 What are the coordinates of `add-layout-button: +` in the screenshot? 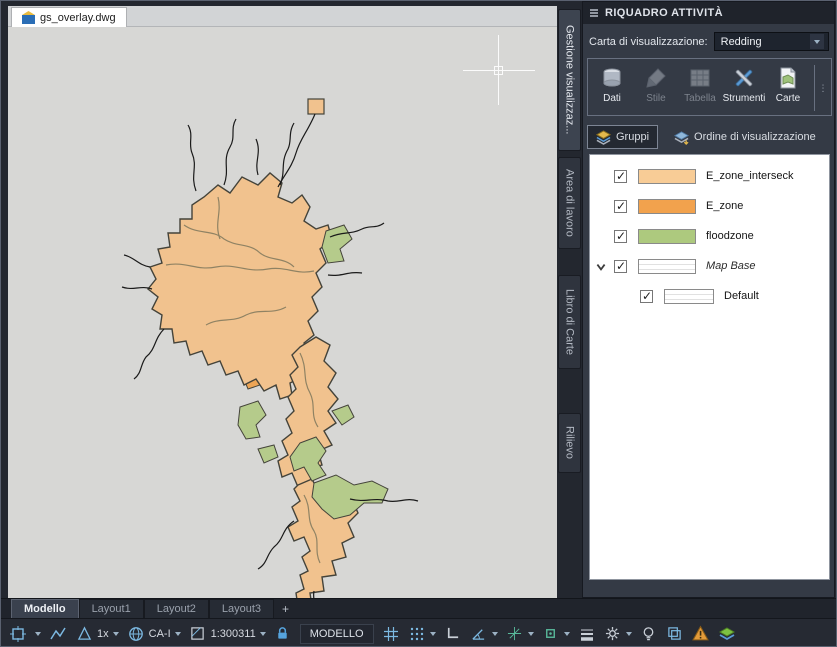 It's located at (285, 608).